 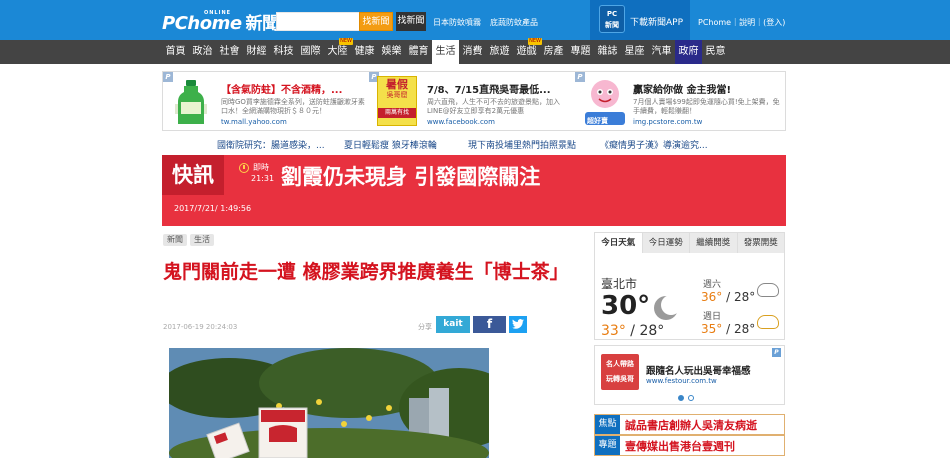 I want to click on nav-item: 民意, so click(x=715, y=52).